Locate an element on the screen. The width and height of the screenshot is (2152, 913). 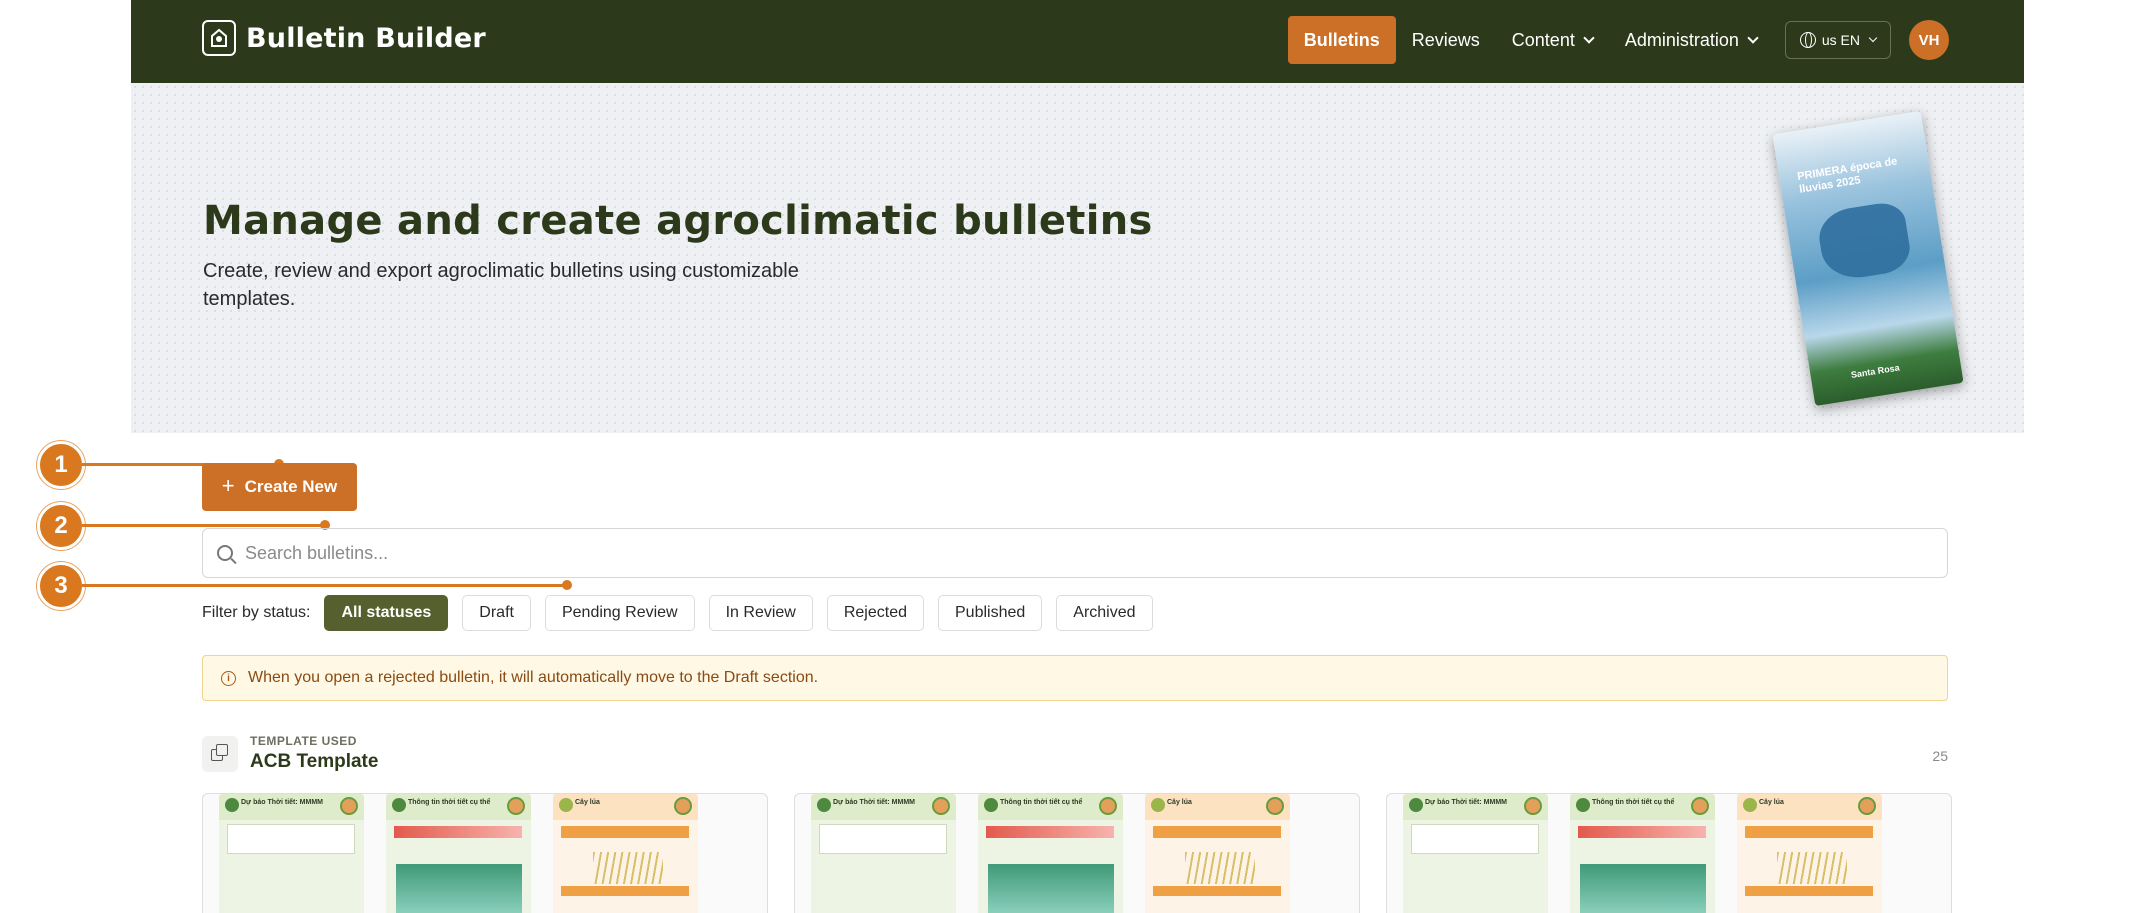
copy-icon is located at coordinates (220, 754).